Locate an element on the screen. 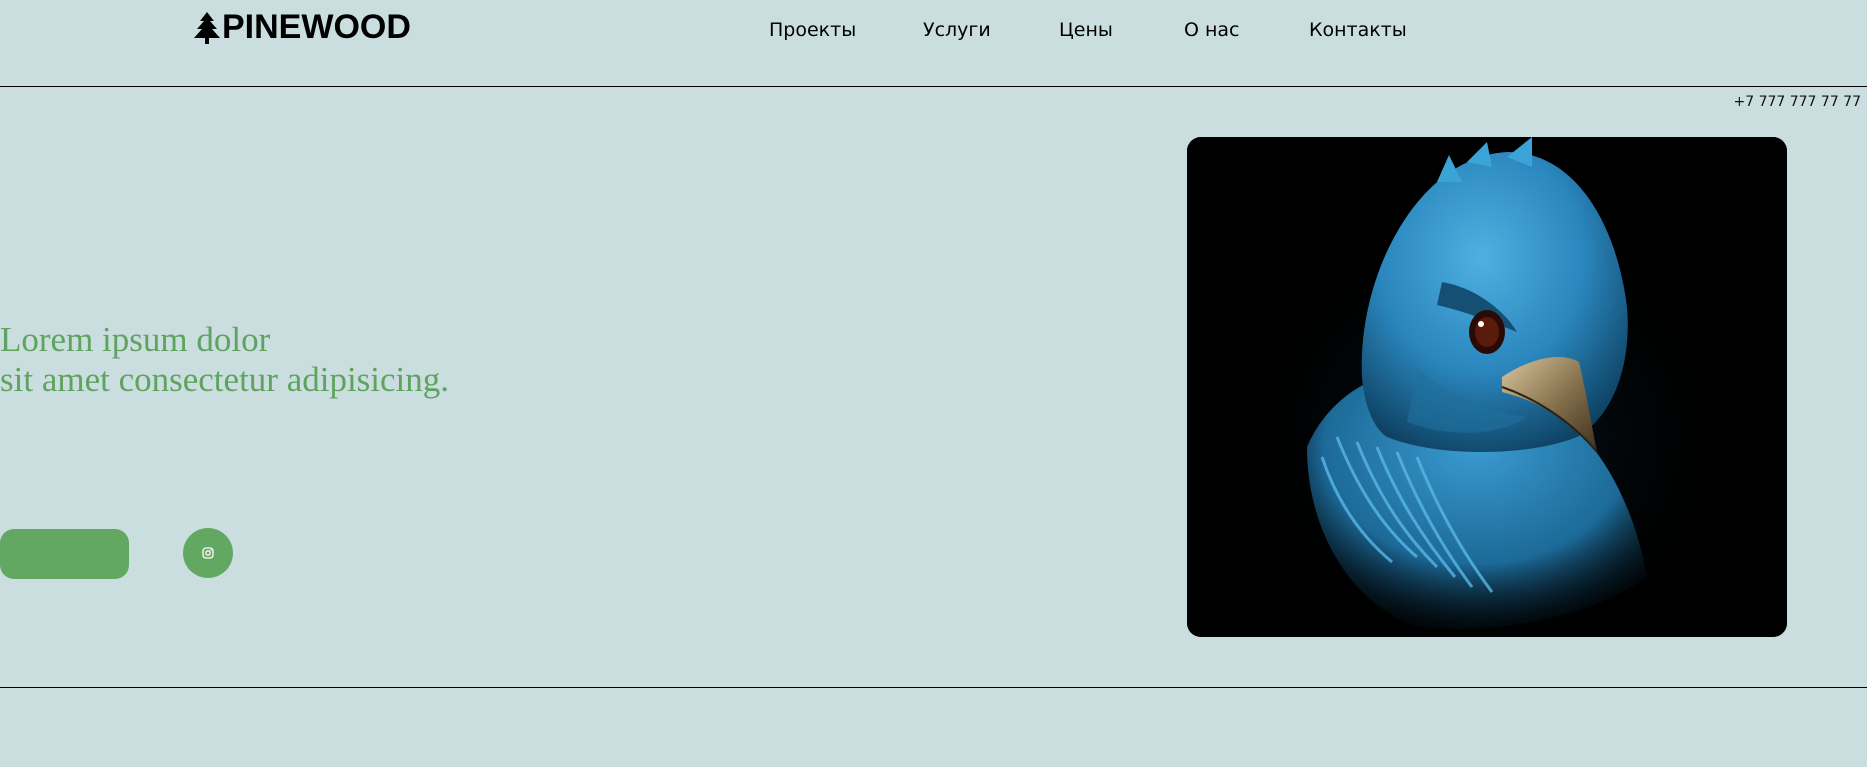 This screenshot has height=767, width=1867. logo-link: PINEWOOD is located at coordinates (302, 27).